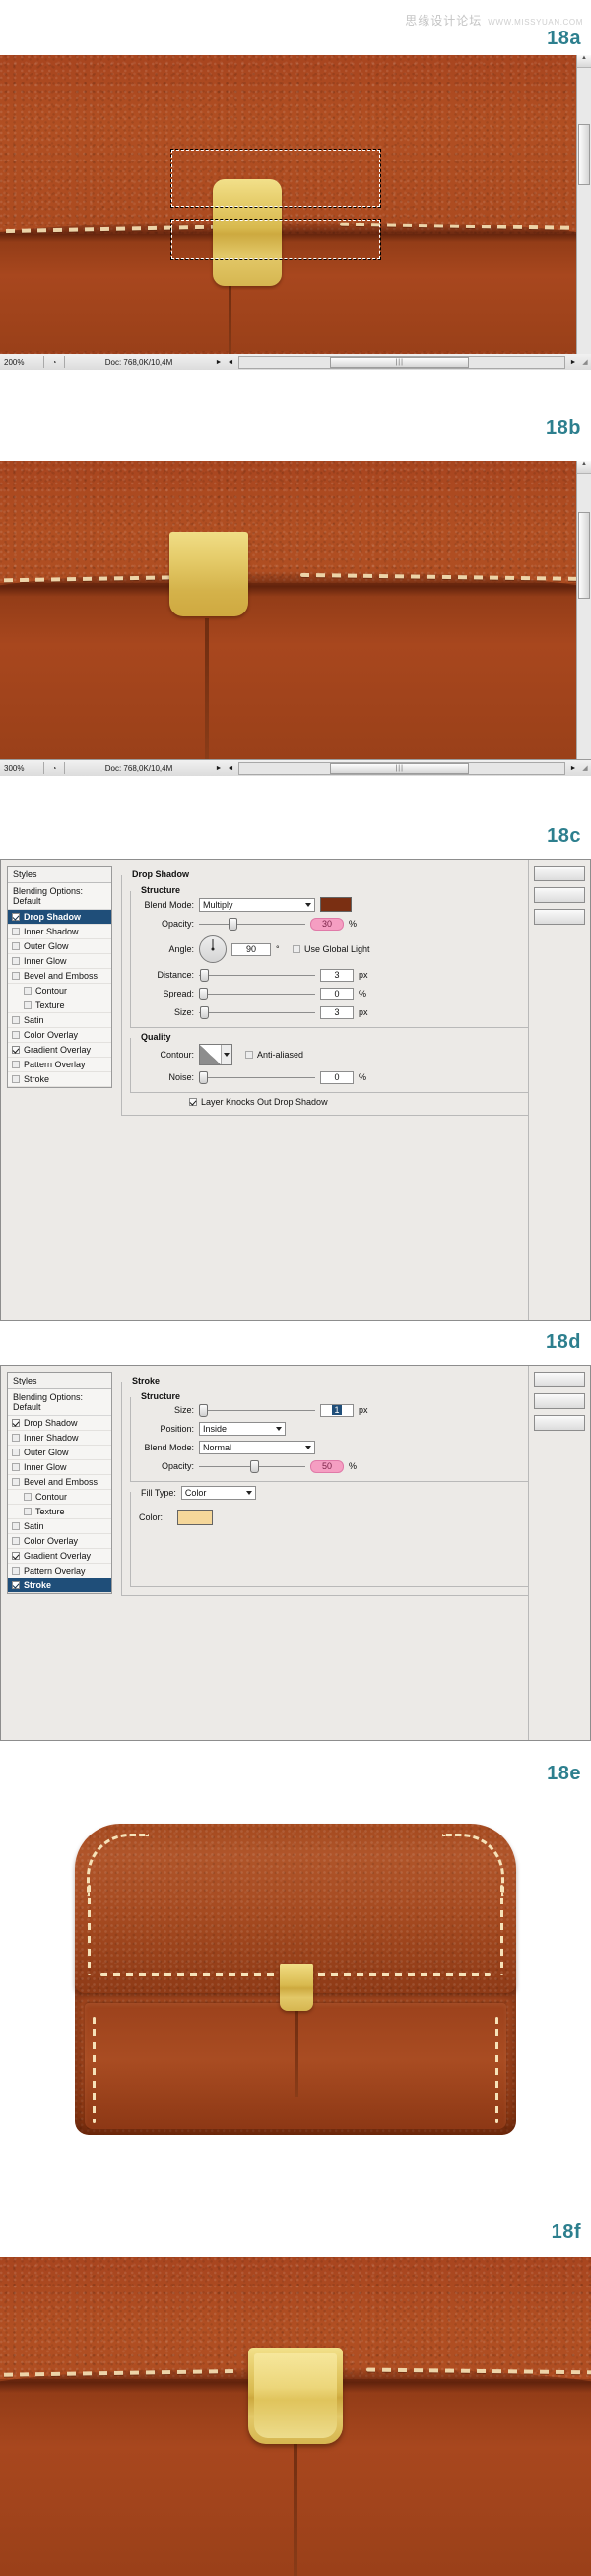 The height and width of the screenshot is (2576, 591). Describe the element at coordinates (559, 1401) in the screenshot. I see `cancel-button` at that location.